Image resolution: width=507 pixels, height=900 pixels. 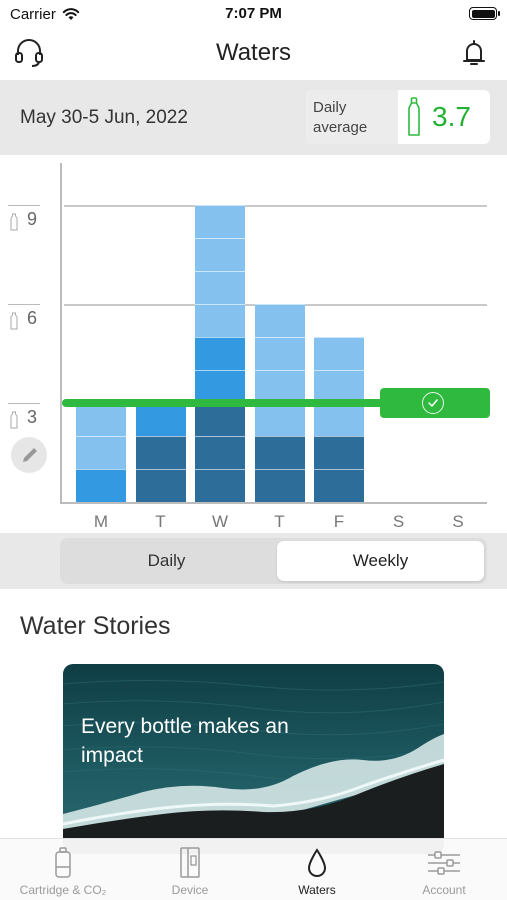 I want to click on status-bar: Carrier 7:07 PM, so click(x=253, y=15).